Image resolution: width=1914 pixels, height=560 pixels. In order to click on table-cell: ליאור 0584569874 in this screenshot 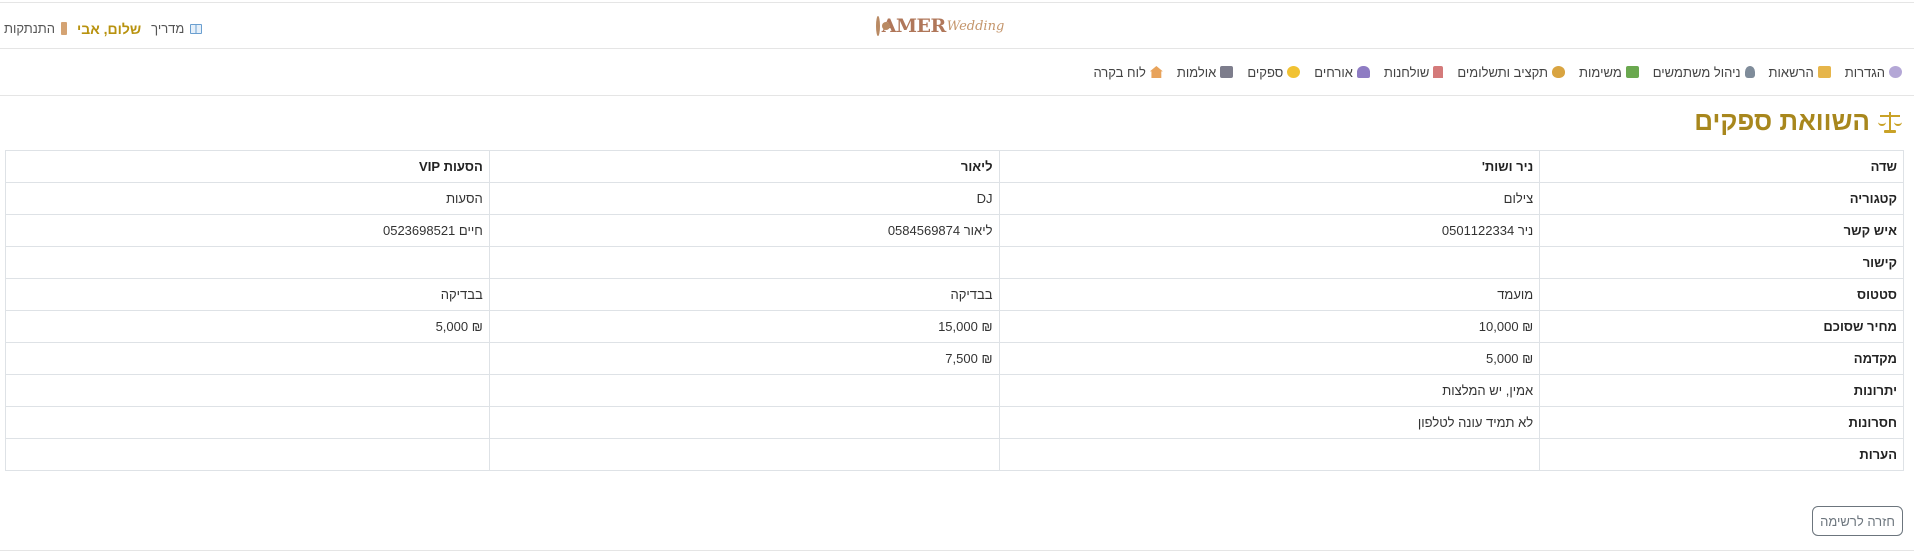, I will do `click(744, 230)`.